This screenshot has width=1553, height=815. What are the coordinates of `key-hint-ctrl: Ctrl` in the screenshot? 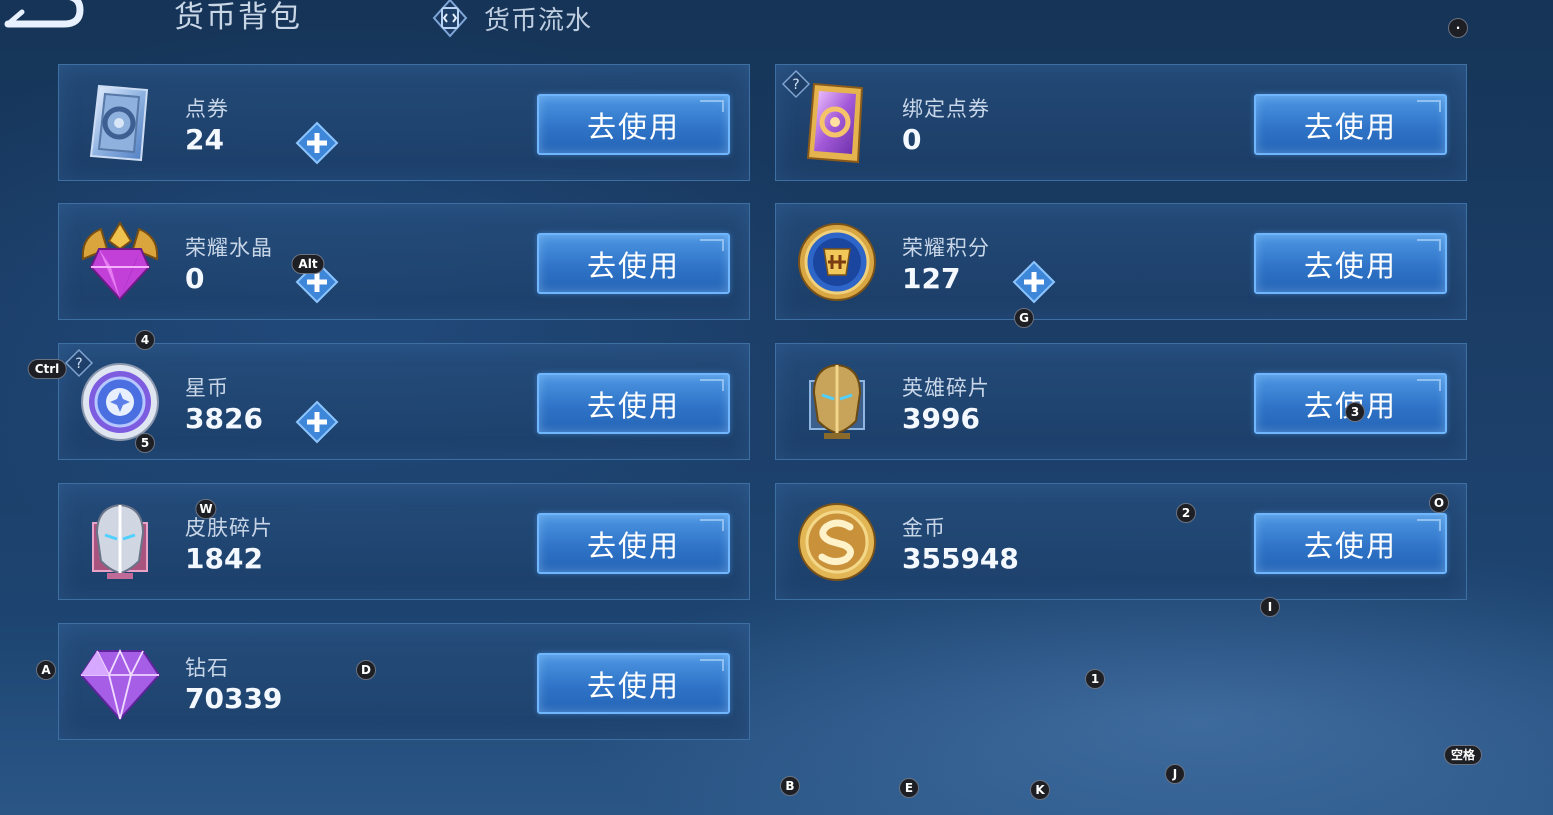 It's located at (47, 369).